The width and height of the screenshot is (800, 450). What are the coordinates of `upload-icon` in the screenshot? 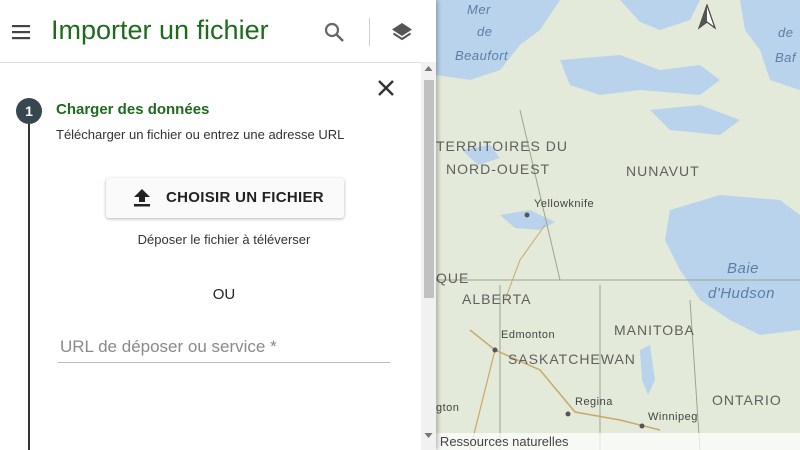 It's located at (142, 198).